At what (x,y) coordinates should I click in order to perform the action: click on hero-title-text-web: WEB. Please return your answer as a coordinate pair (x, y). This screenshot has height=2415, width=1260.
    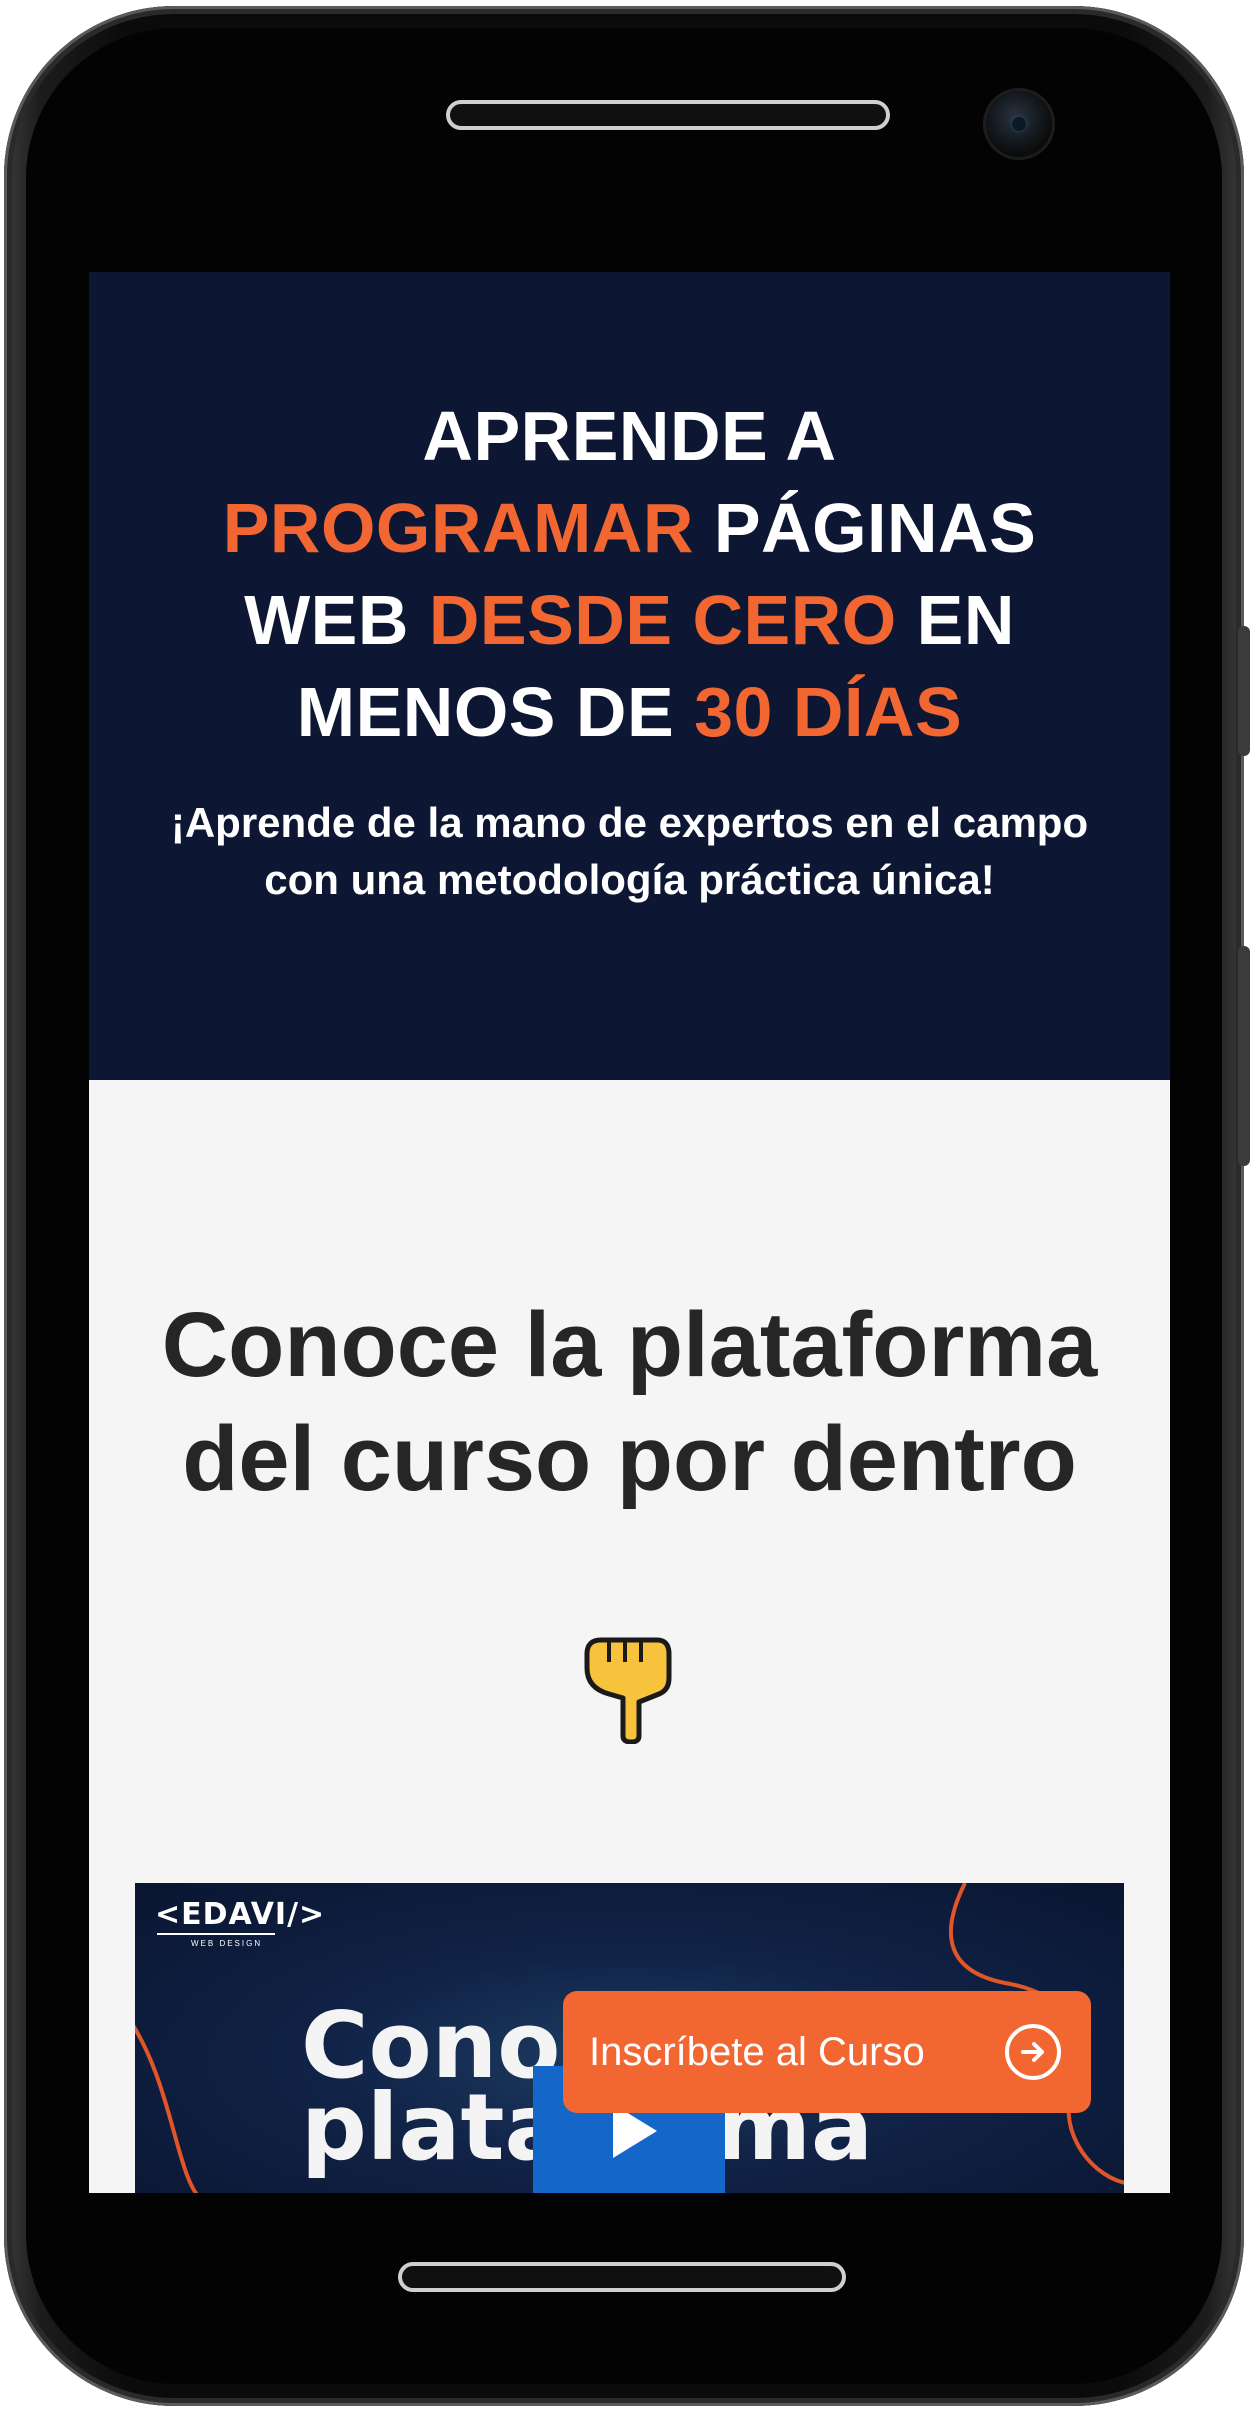
    Looking at the image, I should click on (336, 620).